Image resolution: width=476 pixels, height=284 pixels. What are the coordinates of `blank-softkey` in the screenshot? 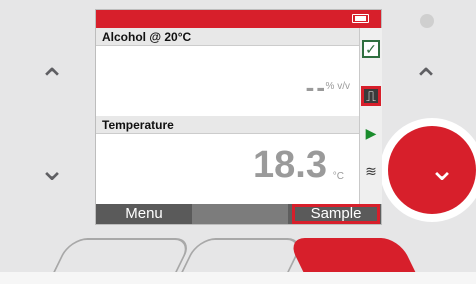 It's located at (240, 214).